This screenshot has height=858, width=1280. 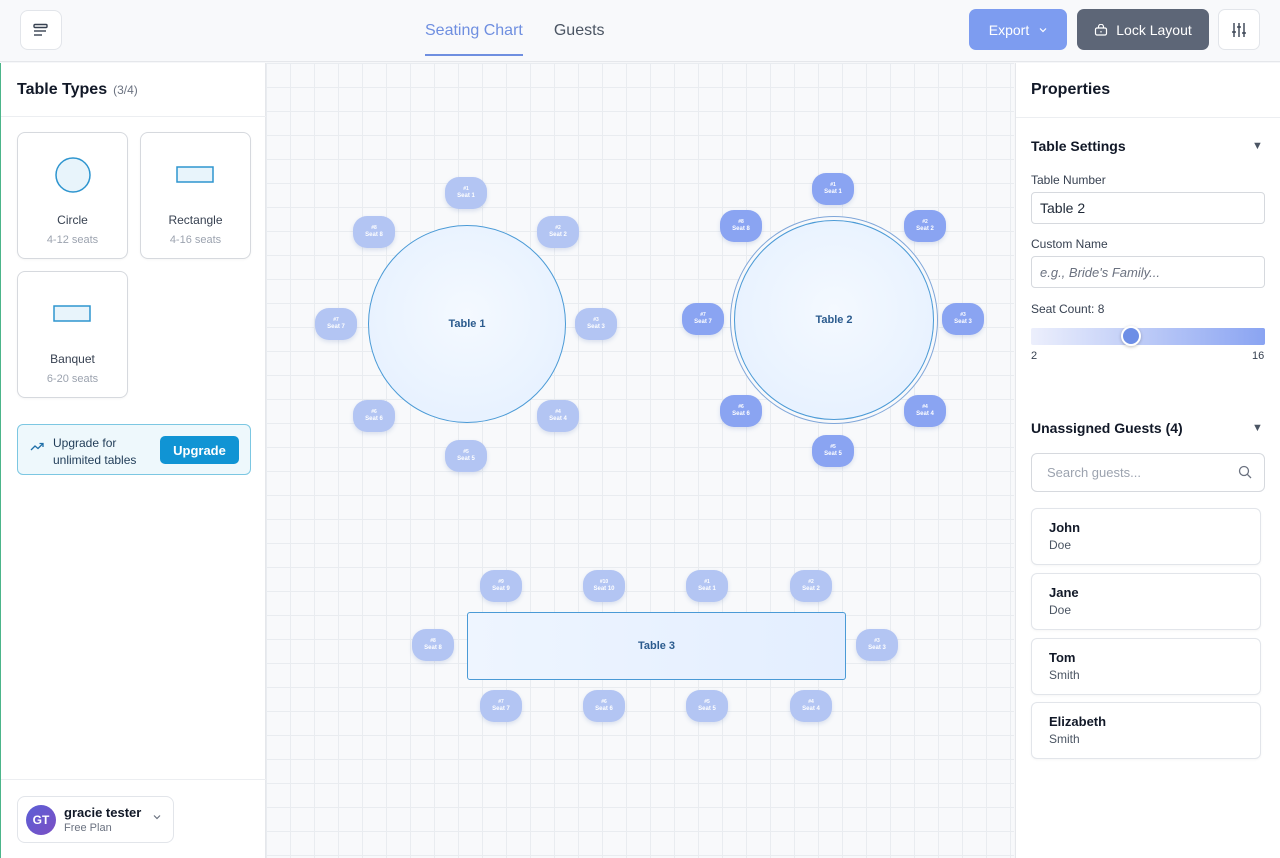 What do you see at coordinates (1078, 721) in the screenshot?
I see `guest-first-name: Elizabeth` at bounding box center [1078, 721].